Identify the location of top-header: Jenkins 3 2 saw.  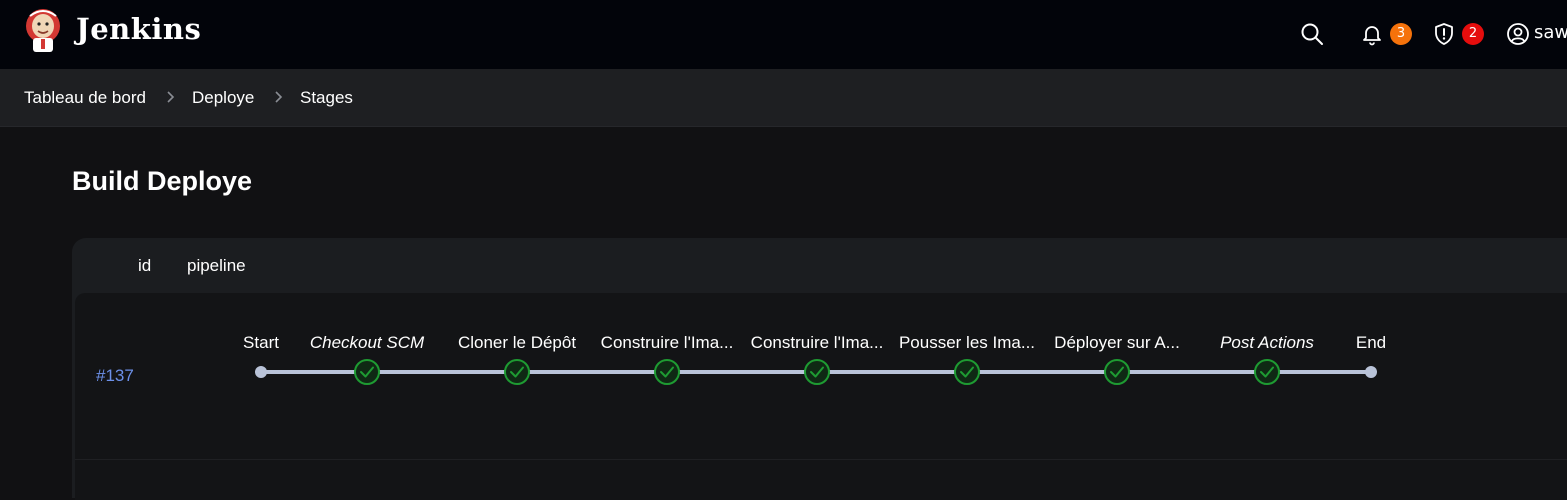
(783, 34).